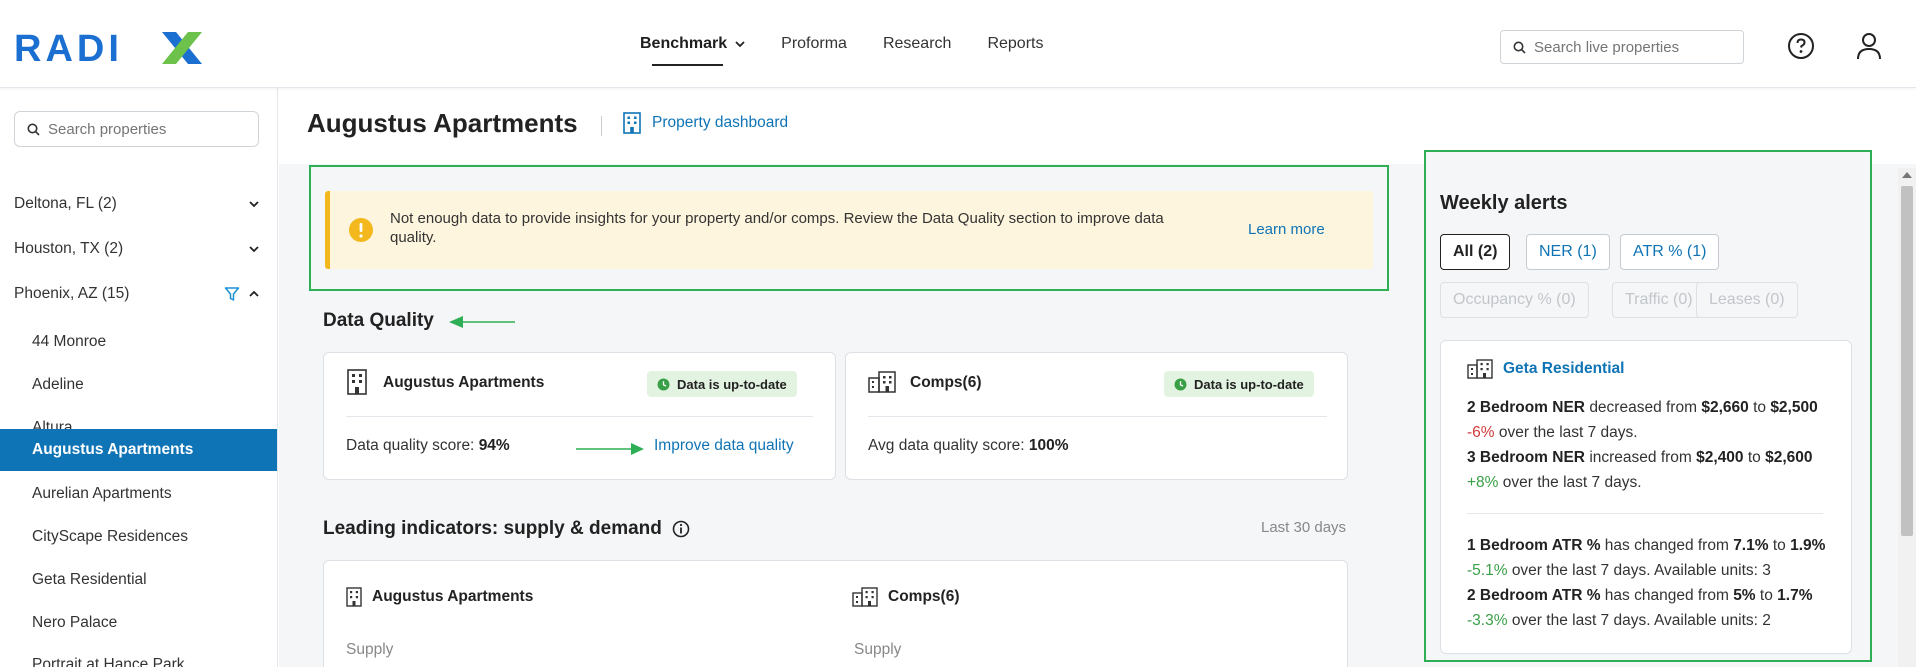 Image resolution: width=1916 pixels, height=667 pixels. Describe the element at coordinates (724, 446) in the screenshot. I see `improve-data-quality-link: Improve data quality` at that location.